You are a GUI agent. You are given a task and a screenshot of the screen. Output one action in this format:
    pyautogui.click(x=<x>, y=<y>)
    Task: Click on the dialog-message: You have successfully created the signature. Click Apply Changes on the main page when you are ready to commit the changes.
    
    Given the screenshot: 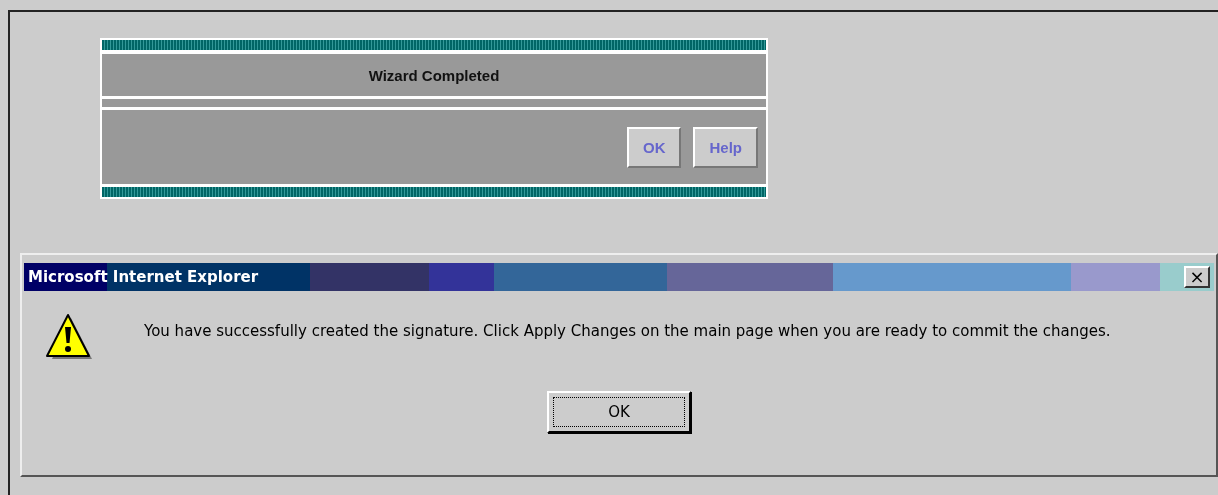 What is the action you would take?
    pyautogui.click(x=627, y=331)
    